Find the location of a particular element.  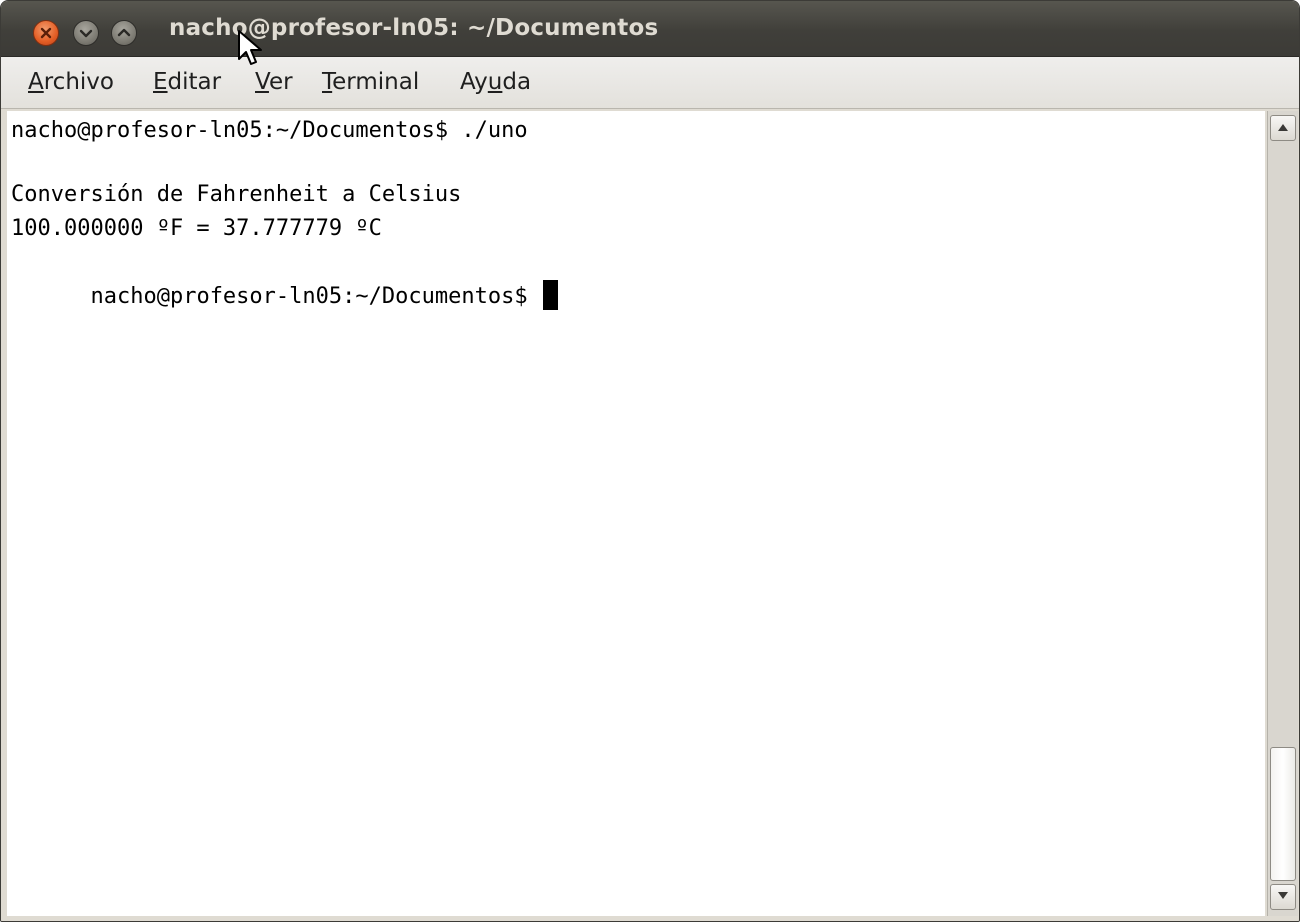

mouse-pointer-icon is located at coordinates (250, 47).